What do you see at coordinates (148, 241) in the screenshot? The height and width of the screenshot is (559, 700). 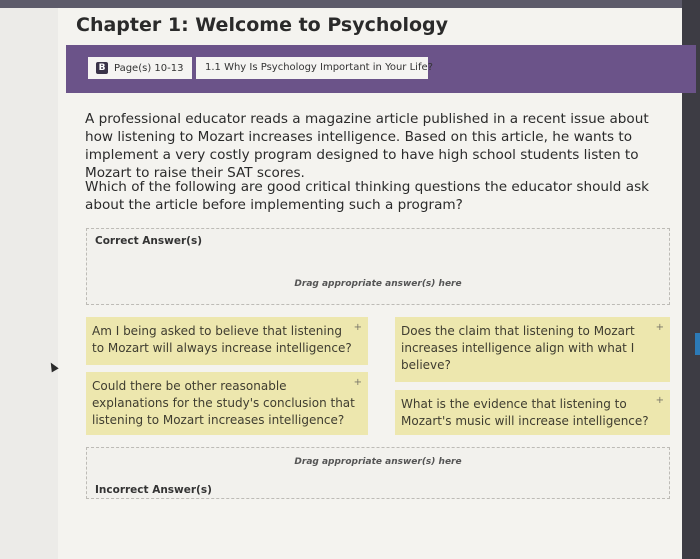 I see `correct-answers-label: Correct Answer(s)` at bounding box center [148, 241].